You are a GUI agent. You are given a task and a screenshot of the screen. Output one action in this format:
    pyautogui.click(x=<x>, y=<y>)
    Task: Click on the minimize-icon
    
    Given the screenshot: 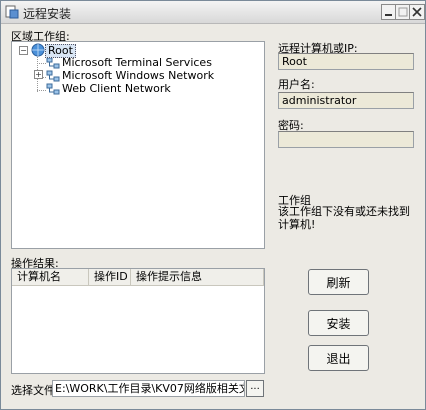 What is the action you would take?
    pyautogui.click(x=388, y=15)
    